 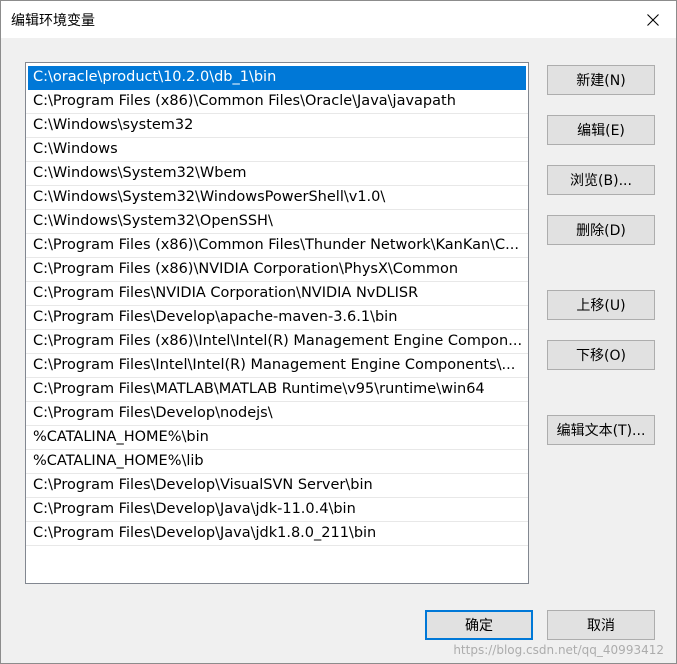 I want to click on delete-button: 删除(D), so click(x=601, y=230).